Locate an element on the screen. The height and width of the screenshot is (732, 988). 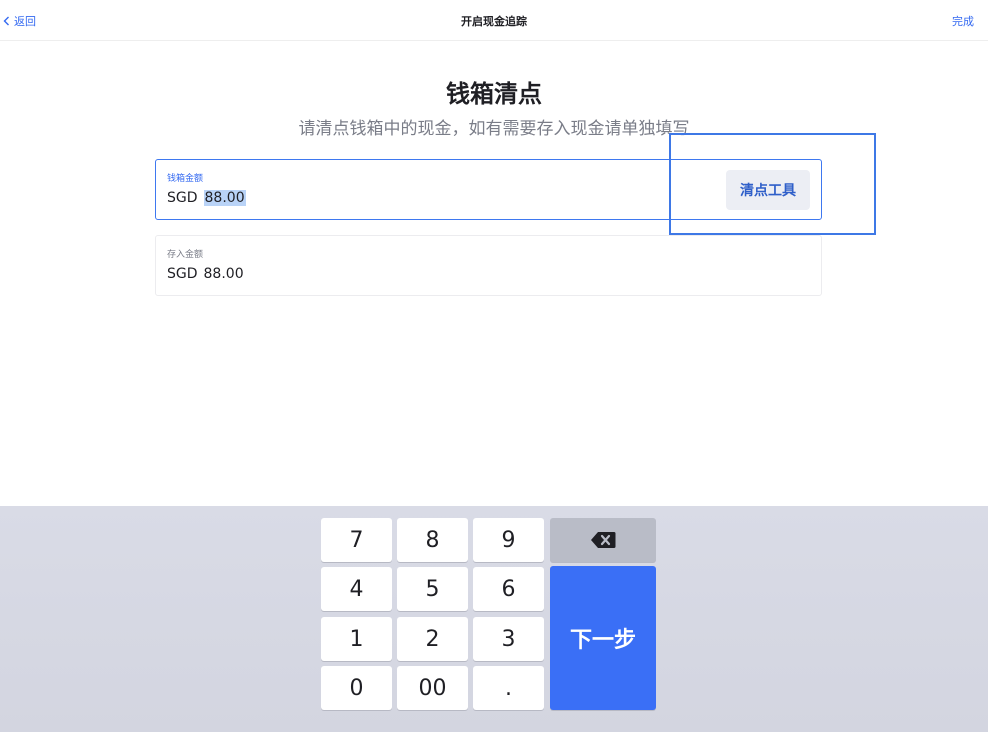
backspace-icon is located at coordinates (603, 540).